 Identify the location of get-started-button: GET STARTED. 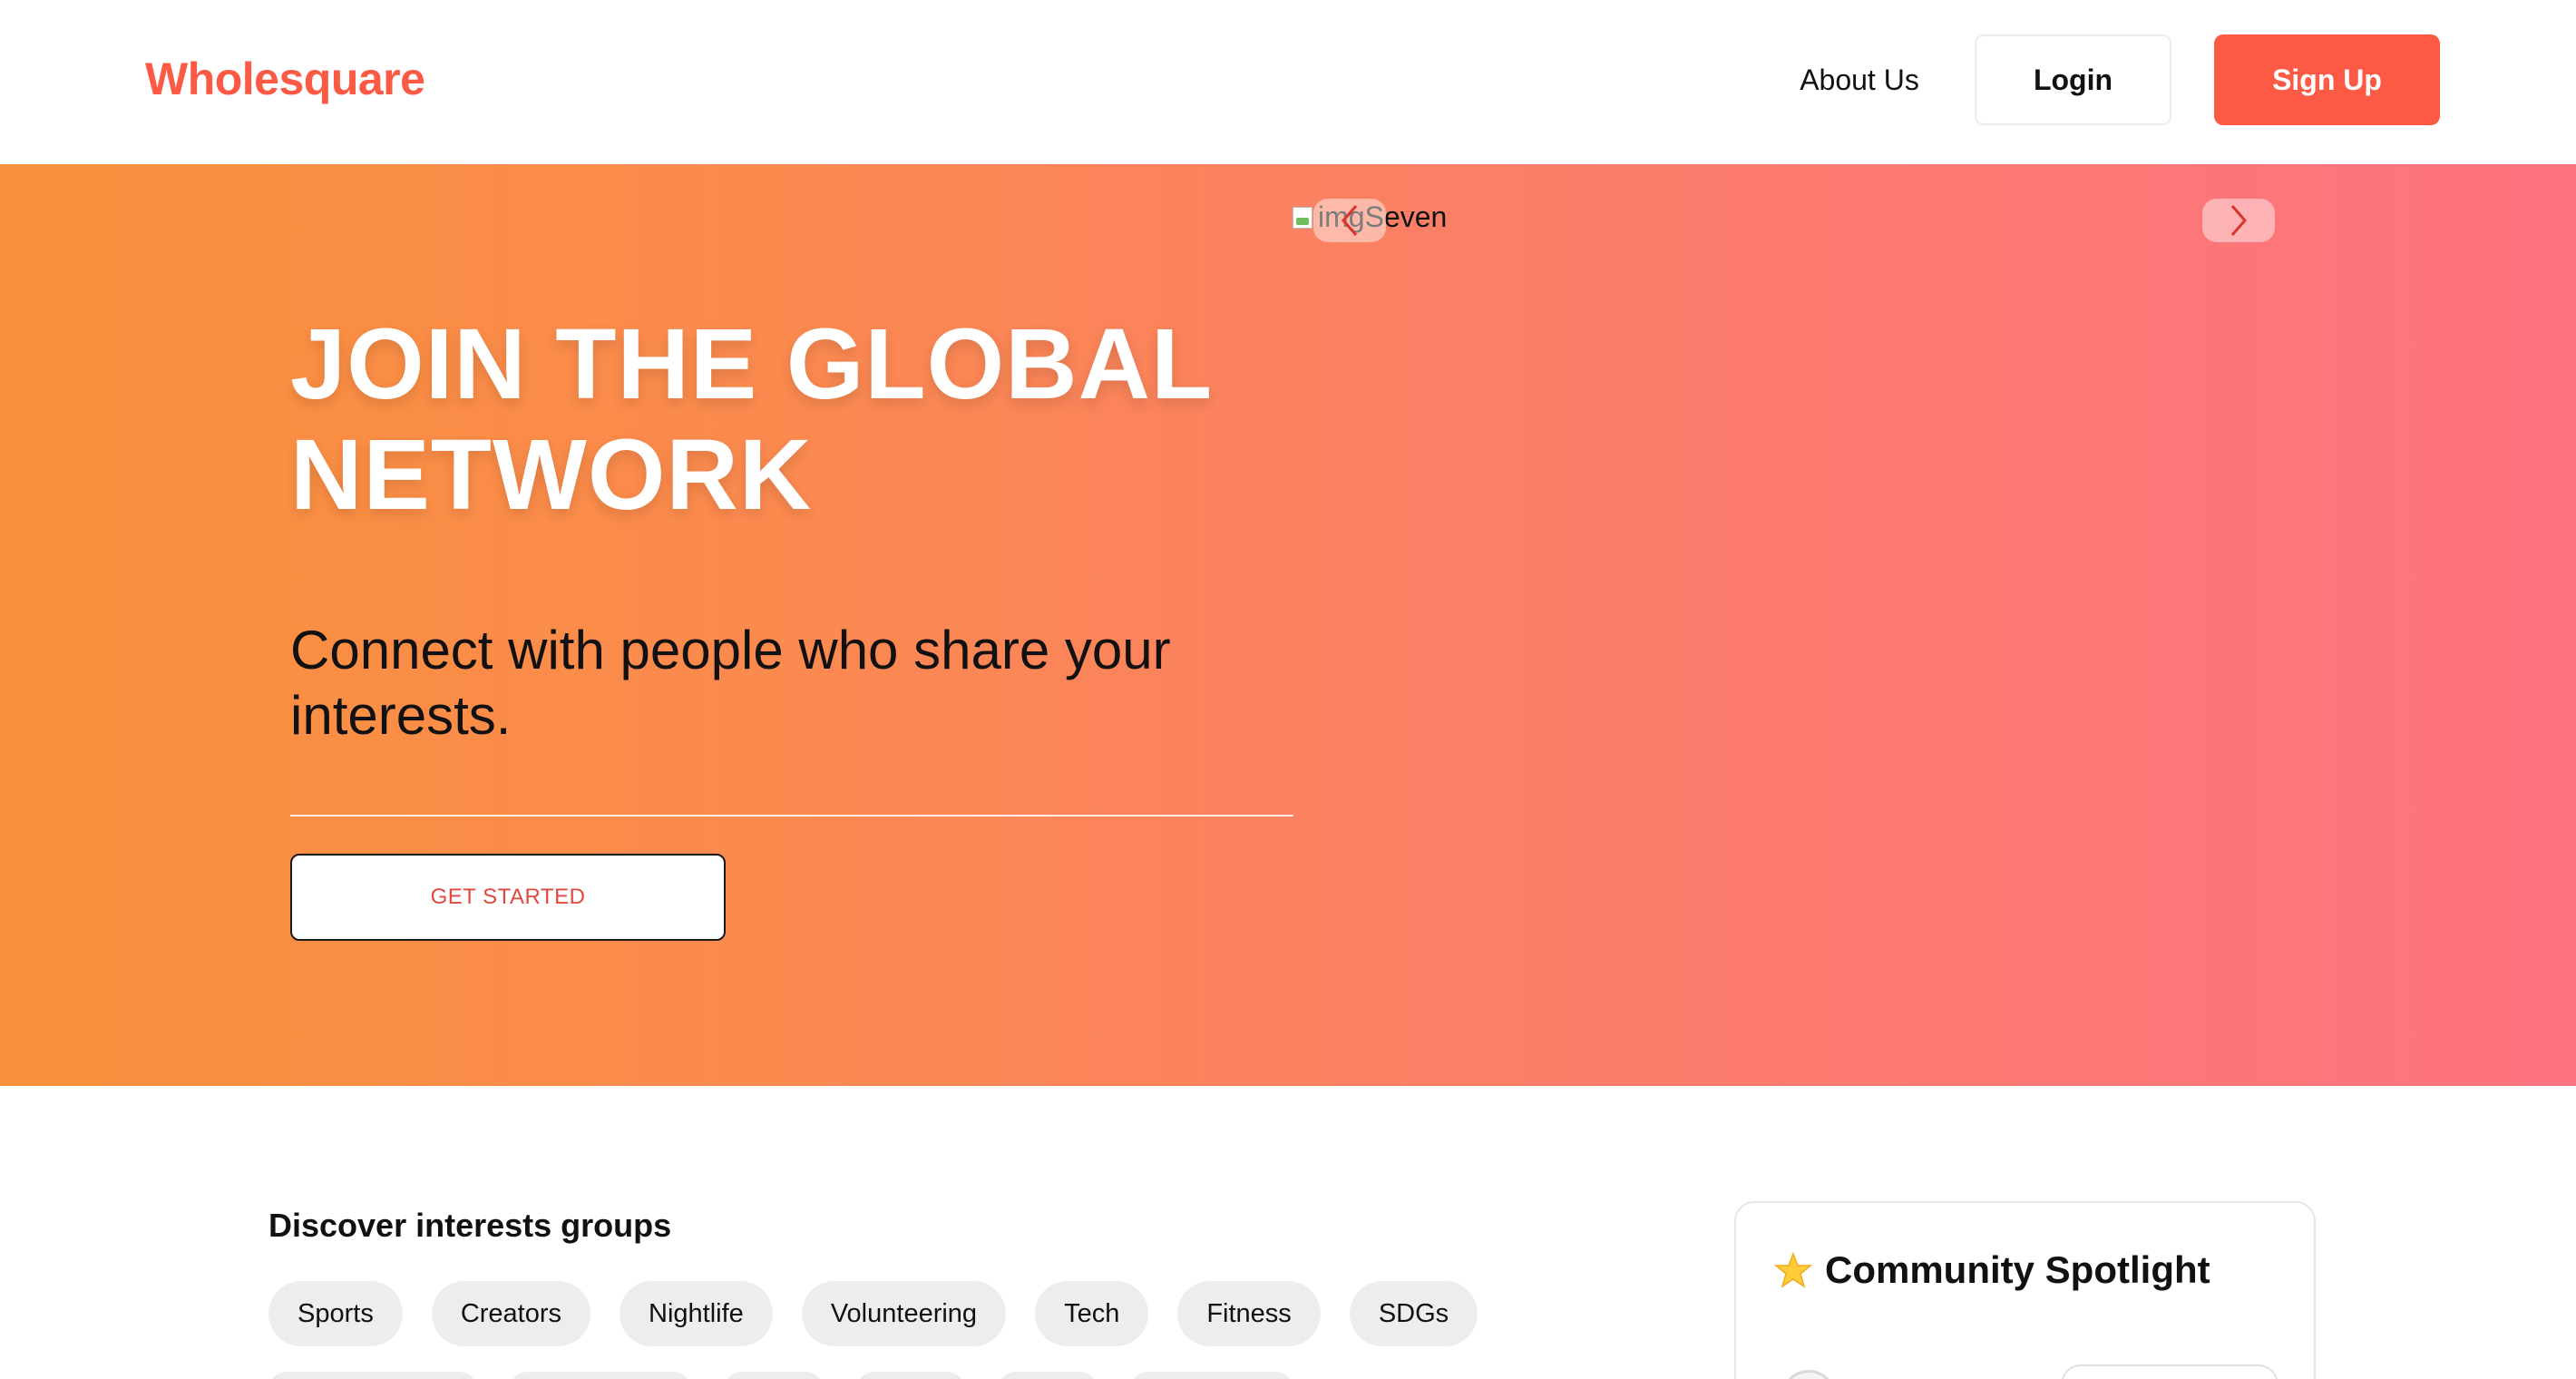
(508, 897).